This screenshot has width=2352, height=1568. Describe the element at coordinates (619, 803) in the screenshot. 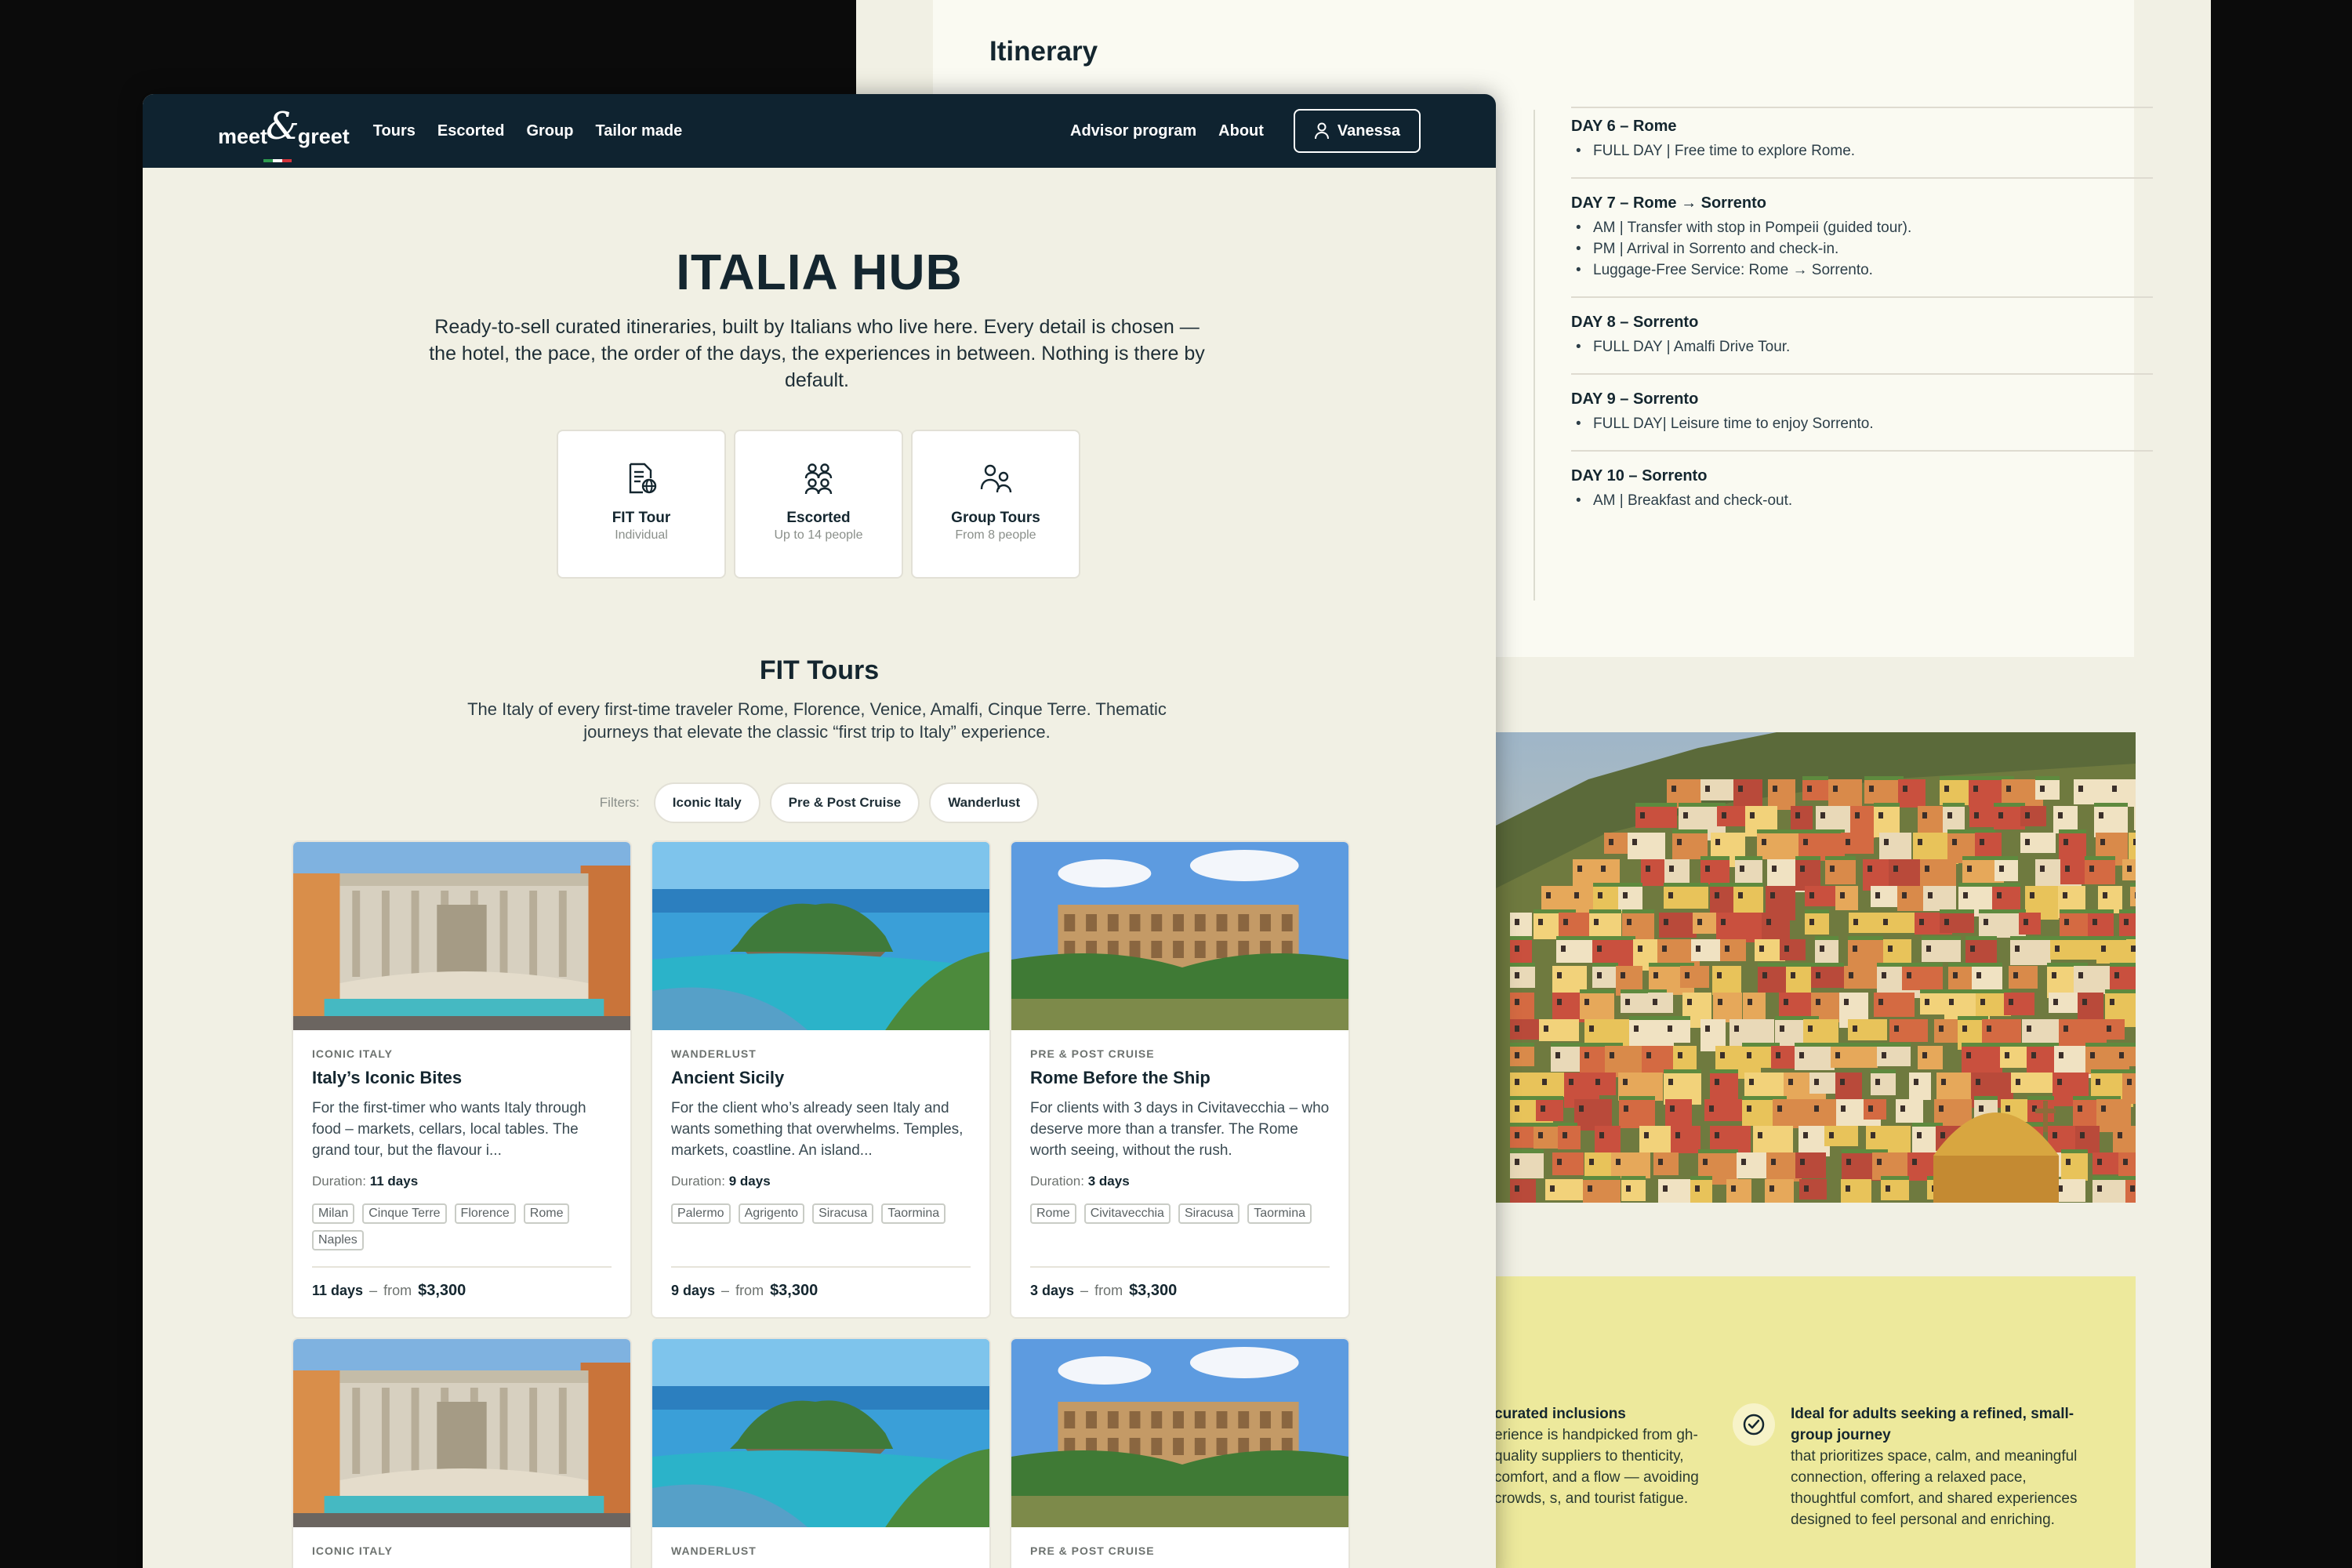

I see `filters-label: Filters:` at that location.